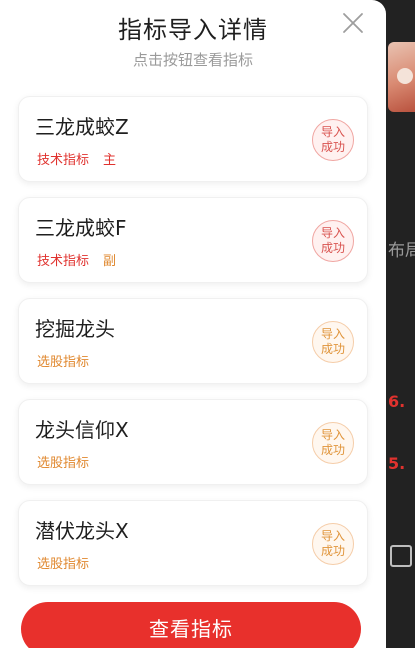 The height and width of the screenshot is (648, 415). Describe the element at coordinates (193, 341) in the screenshot. I see `indicator-card: 挖掘龙头 选股指标 导入 成功` at that location.